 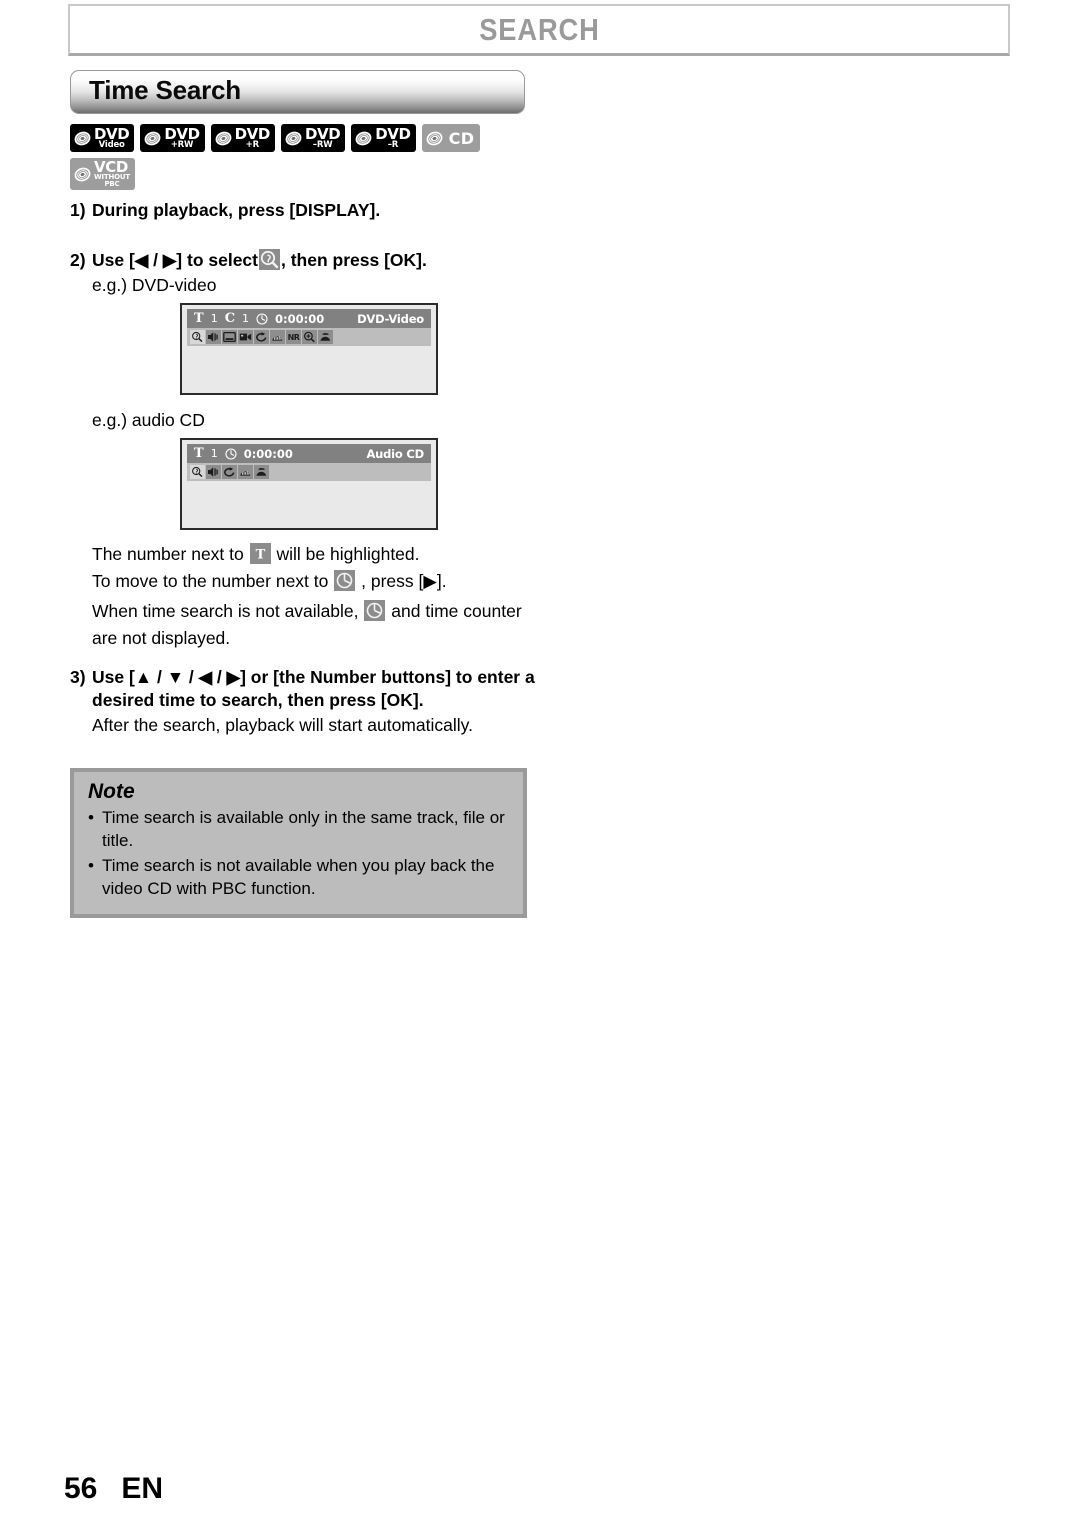 I want to click on step-1-text: During playback, press [DISPLAY]., so click(x=236, y=210).